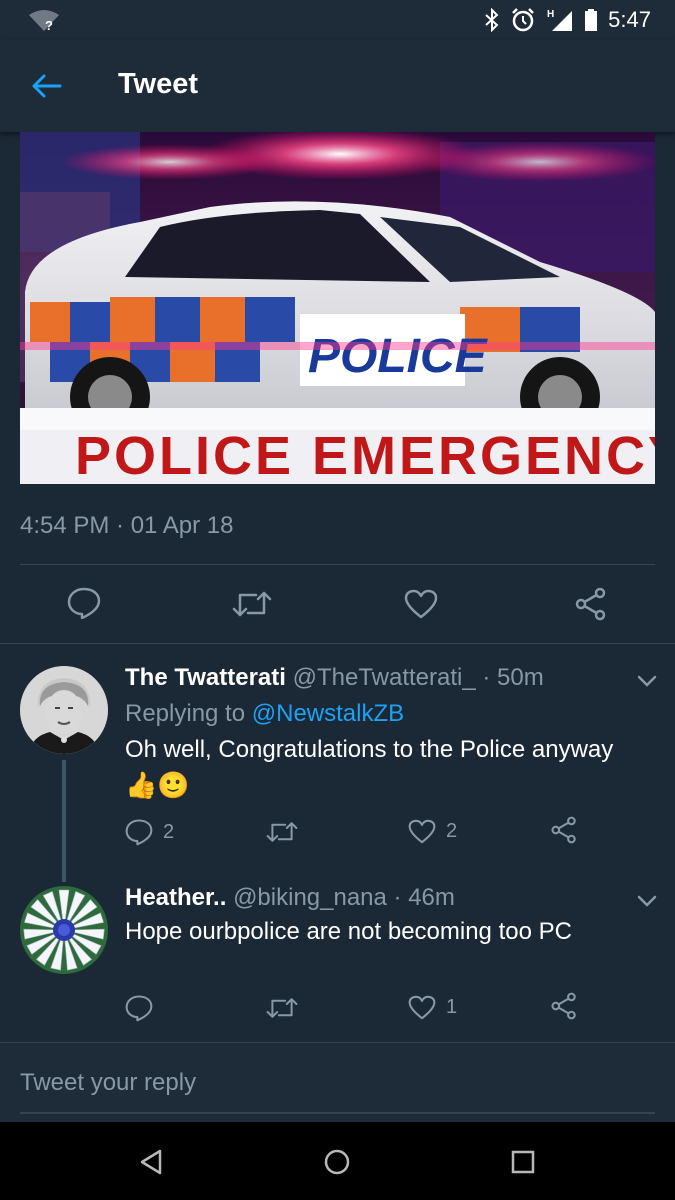 This screenshot has height=1200, width=675. What do you see at coordinates (550, 14) in the screenshot?
I see `svg-text: H` at bounding box center [550, 14].